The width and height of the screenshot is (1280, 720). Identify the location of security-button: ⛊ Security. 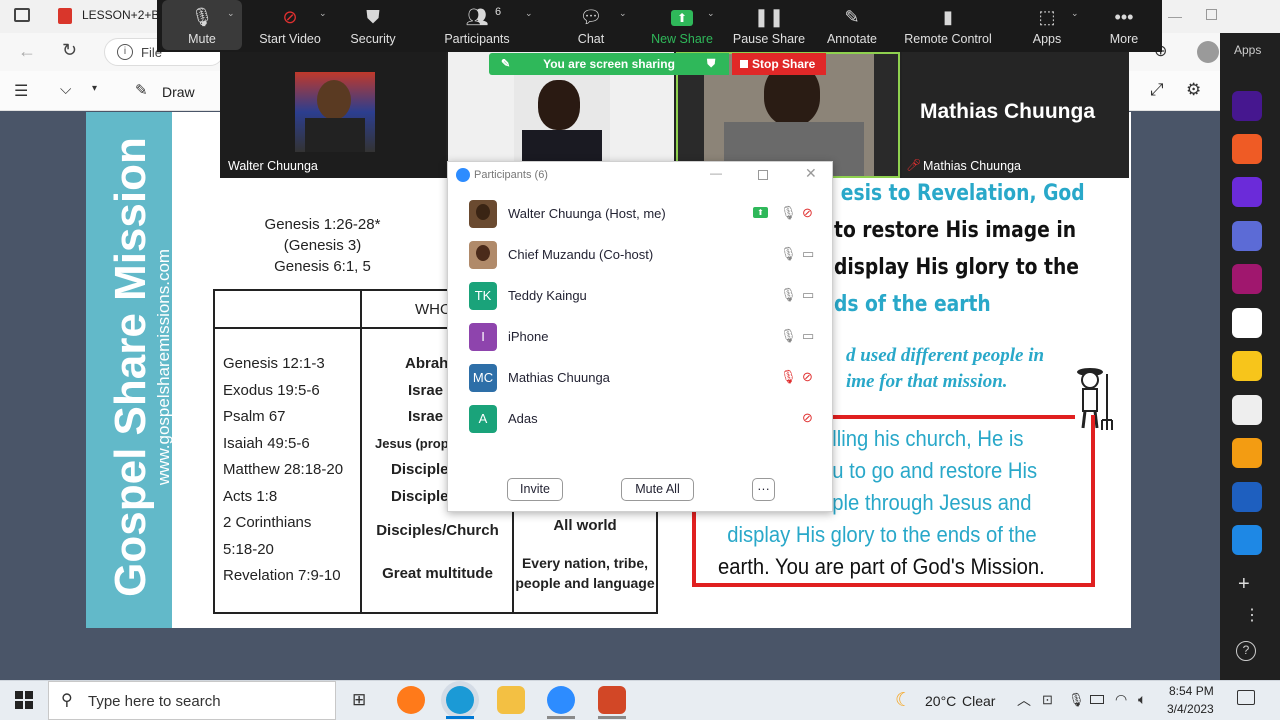
(373, 26).